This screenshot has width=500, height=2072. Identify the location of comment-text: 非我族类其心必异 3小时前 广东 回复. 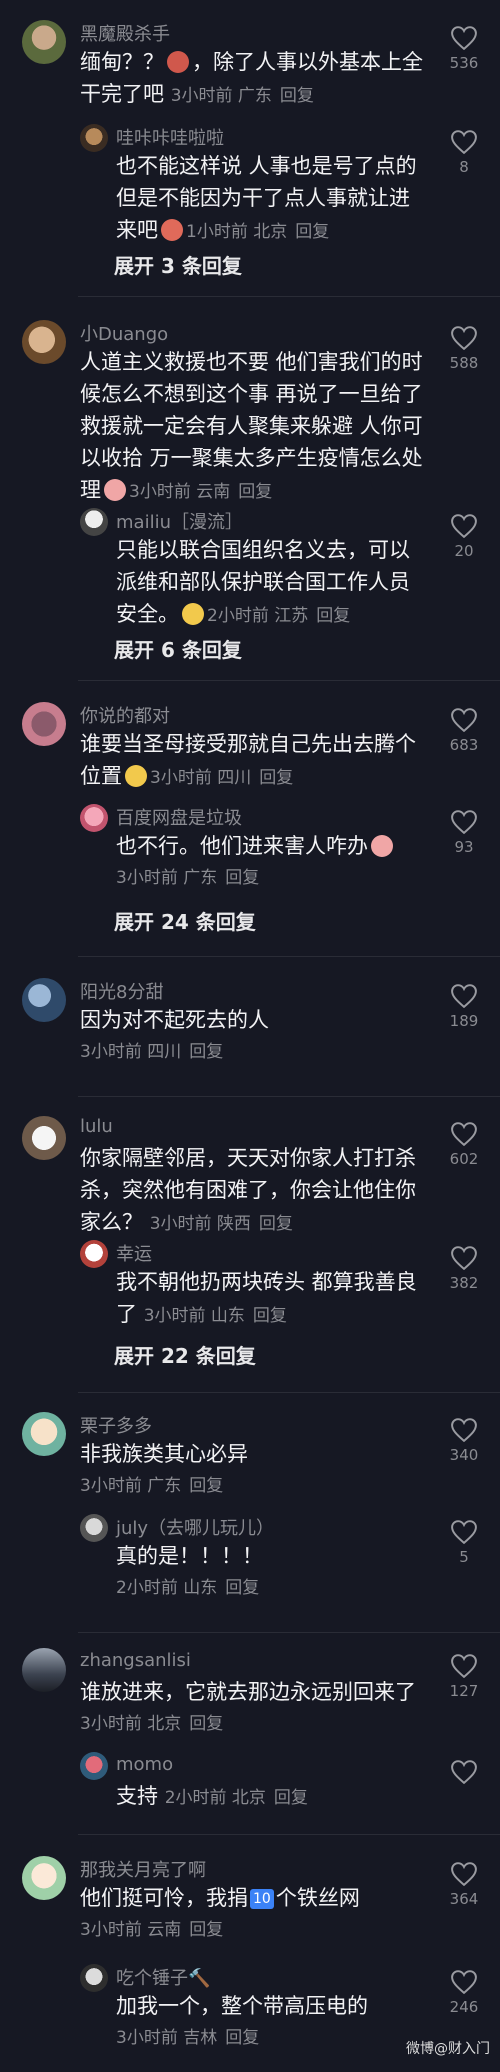
(164, 1469).